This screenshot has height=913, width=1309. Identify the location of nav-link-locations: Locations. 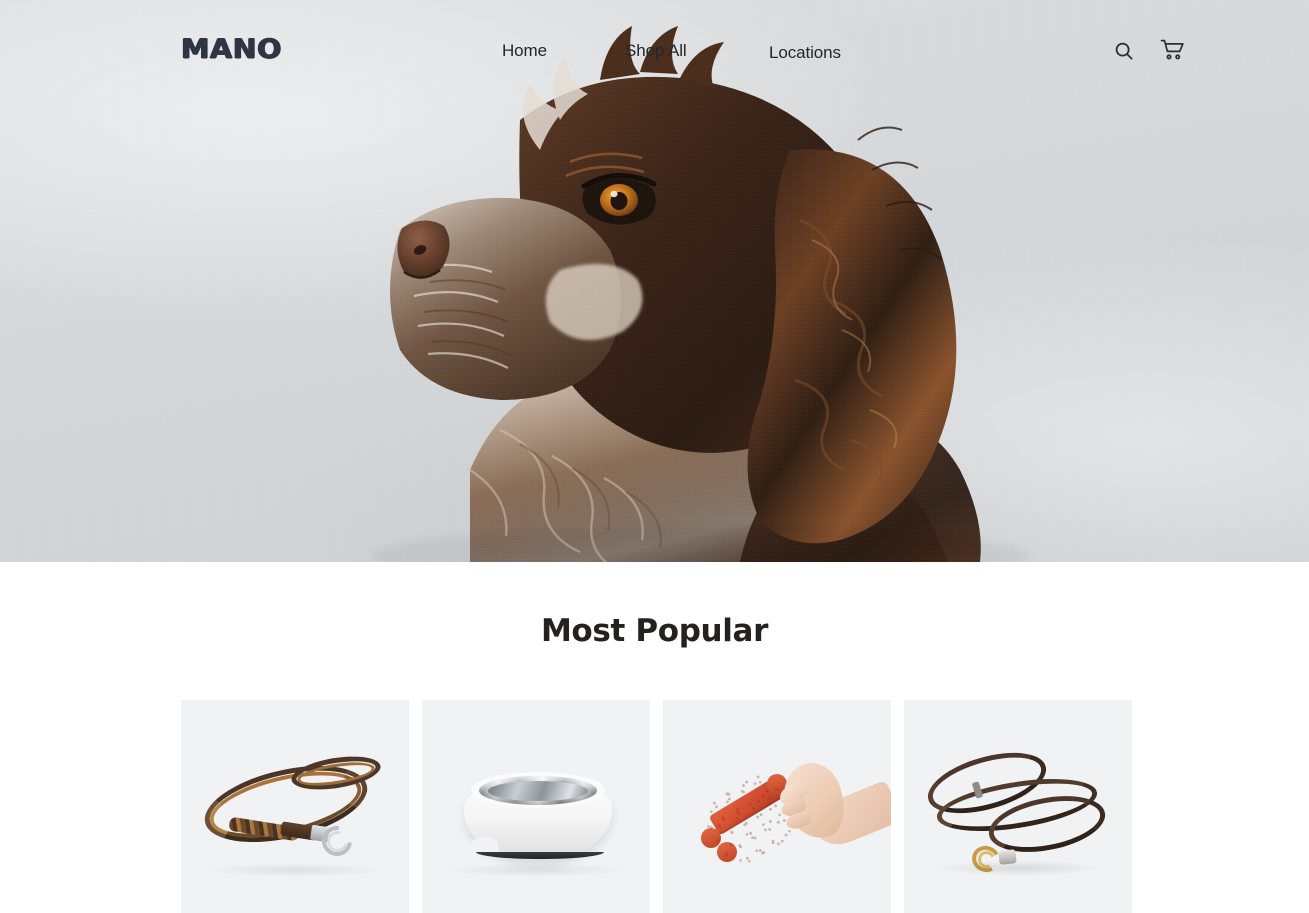
(805, 53).